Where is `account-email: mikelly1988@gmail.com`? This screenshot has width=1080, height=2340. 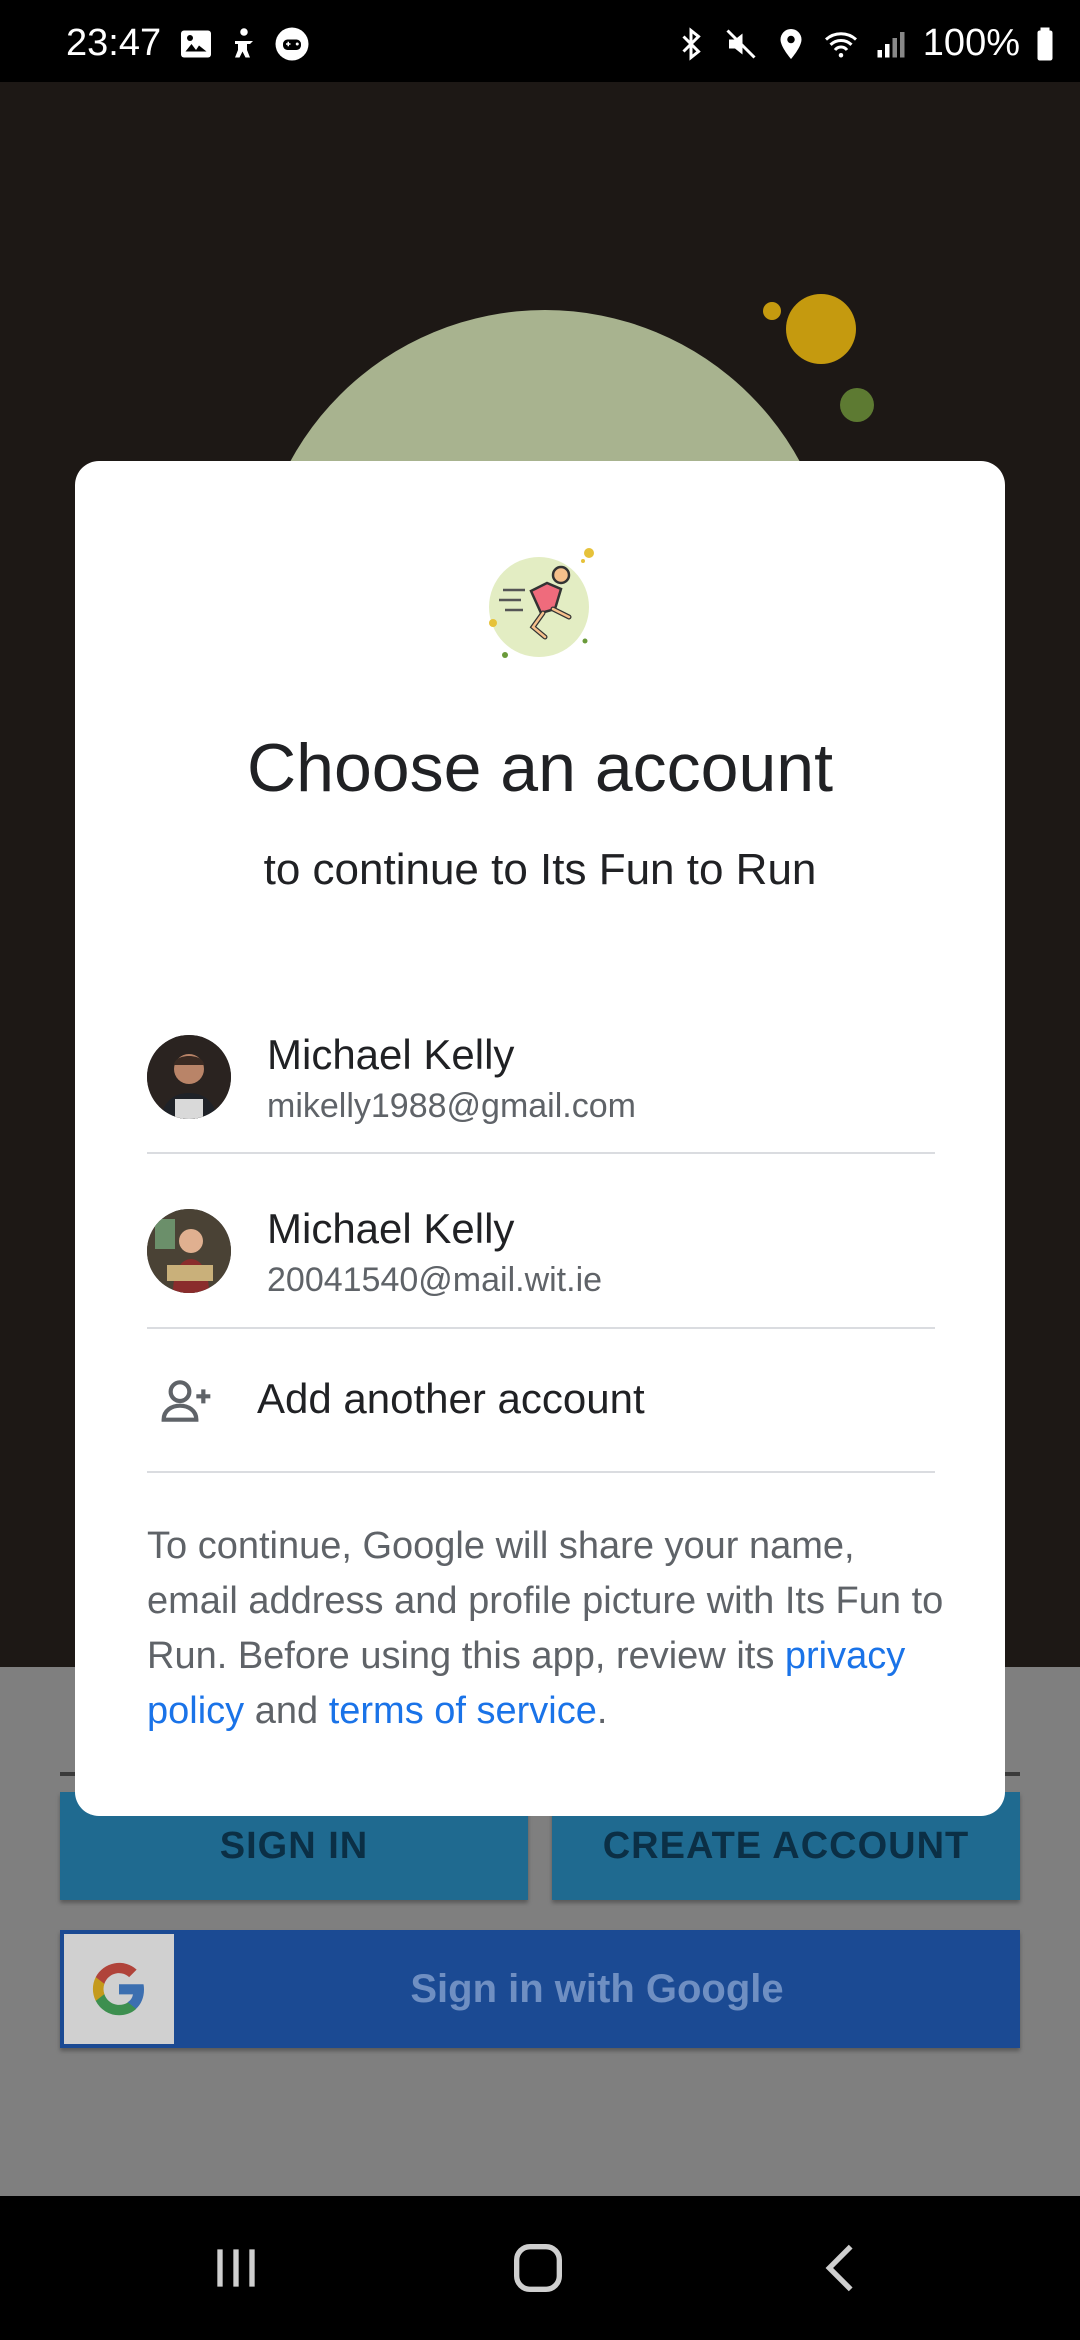 account-email: mikelly1988@gmail.com is located at coordinates (451, 1106).